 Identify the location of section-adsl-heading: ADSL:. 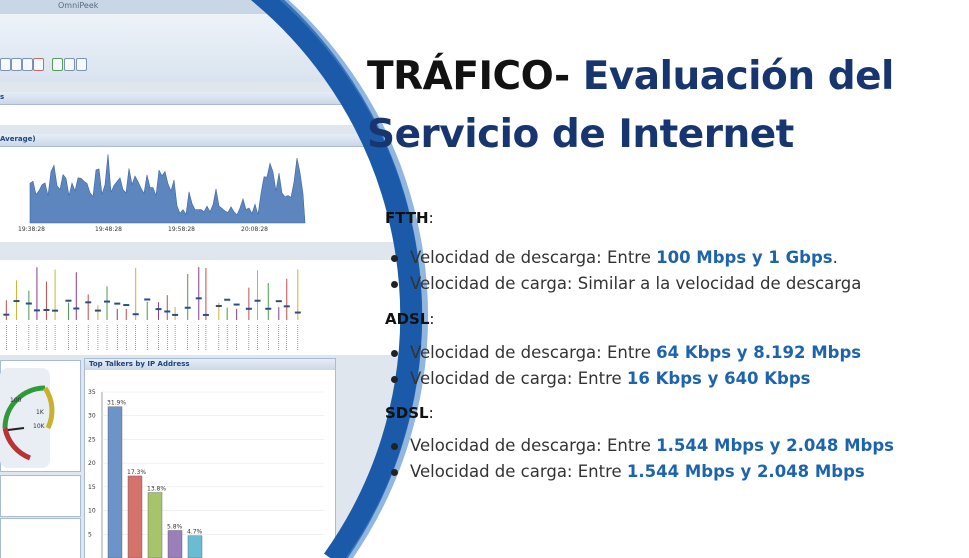
(409, 319).